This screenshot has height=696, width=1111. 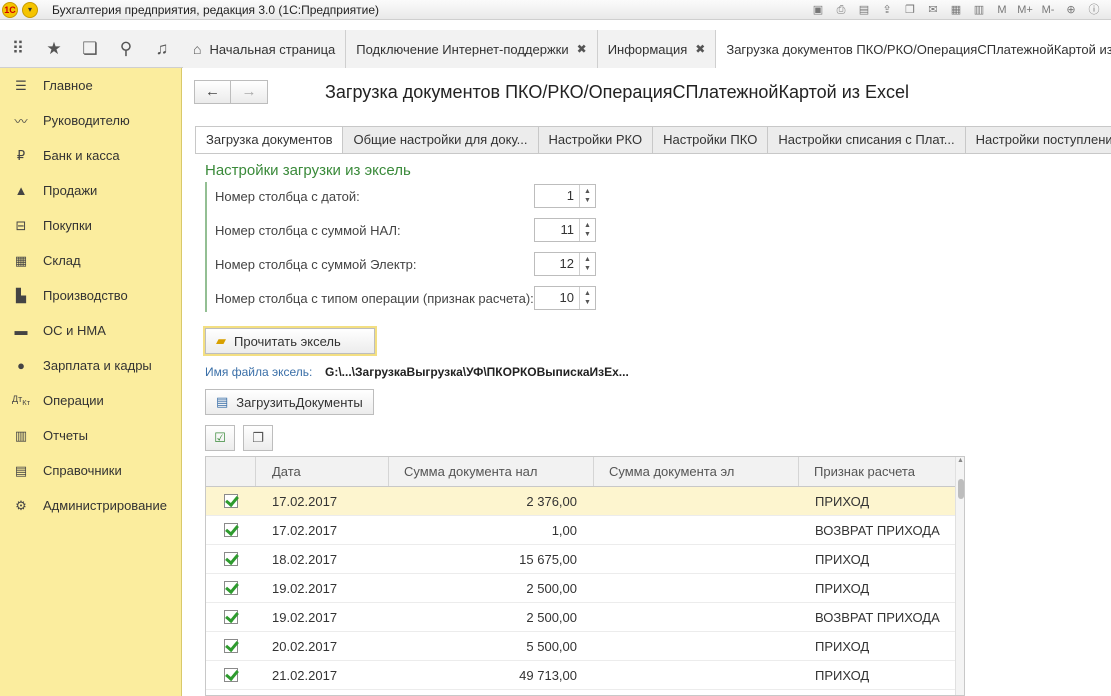 What do you see at coordinates (585, 646) in the screenshot?
I see `table-row: 20.02.2017 5 500,00 ПРИХОД` at bounding box center [585, 646].